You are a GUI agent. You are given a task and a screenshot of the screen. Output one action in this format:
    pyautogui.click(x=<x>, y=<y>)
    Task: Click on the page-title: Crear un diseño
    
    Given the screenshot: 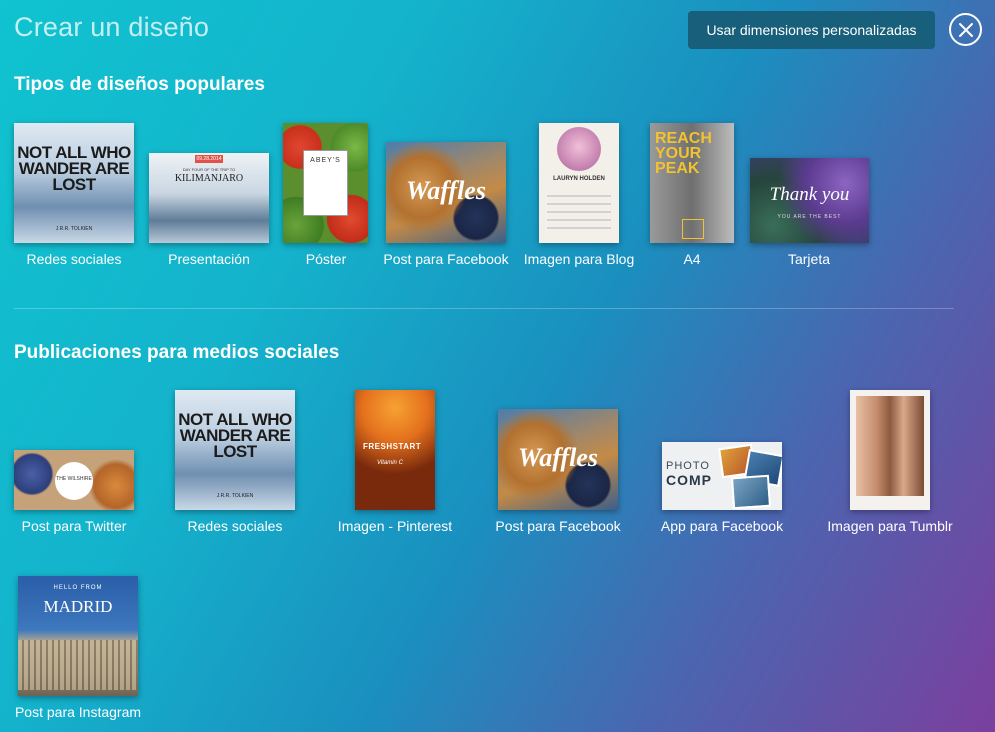 What is the action you would take?
    pyautogui.click(x=112, y=27)
    